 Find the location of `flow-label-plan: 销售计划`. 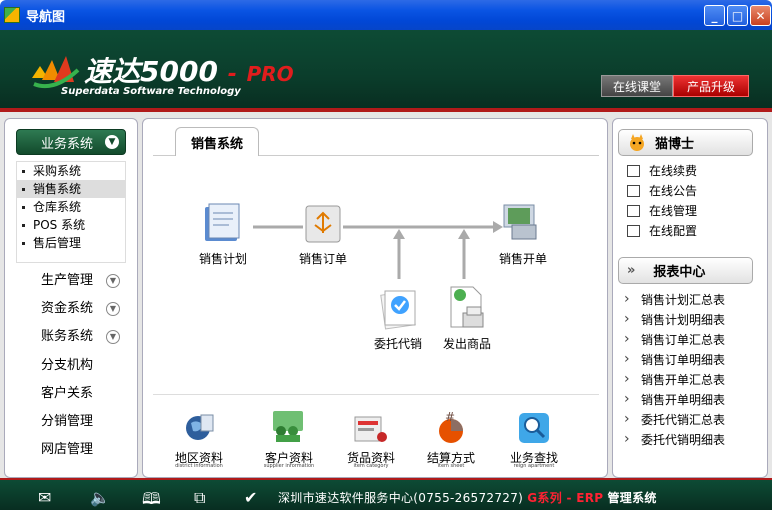

flow-label-plan: 销售计划 is located at coordinates (223, 258).